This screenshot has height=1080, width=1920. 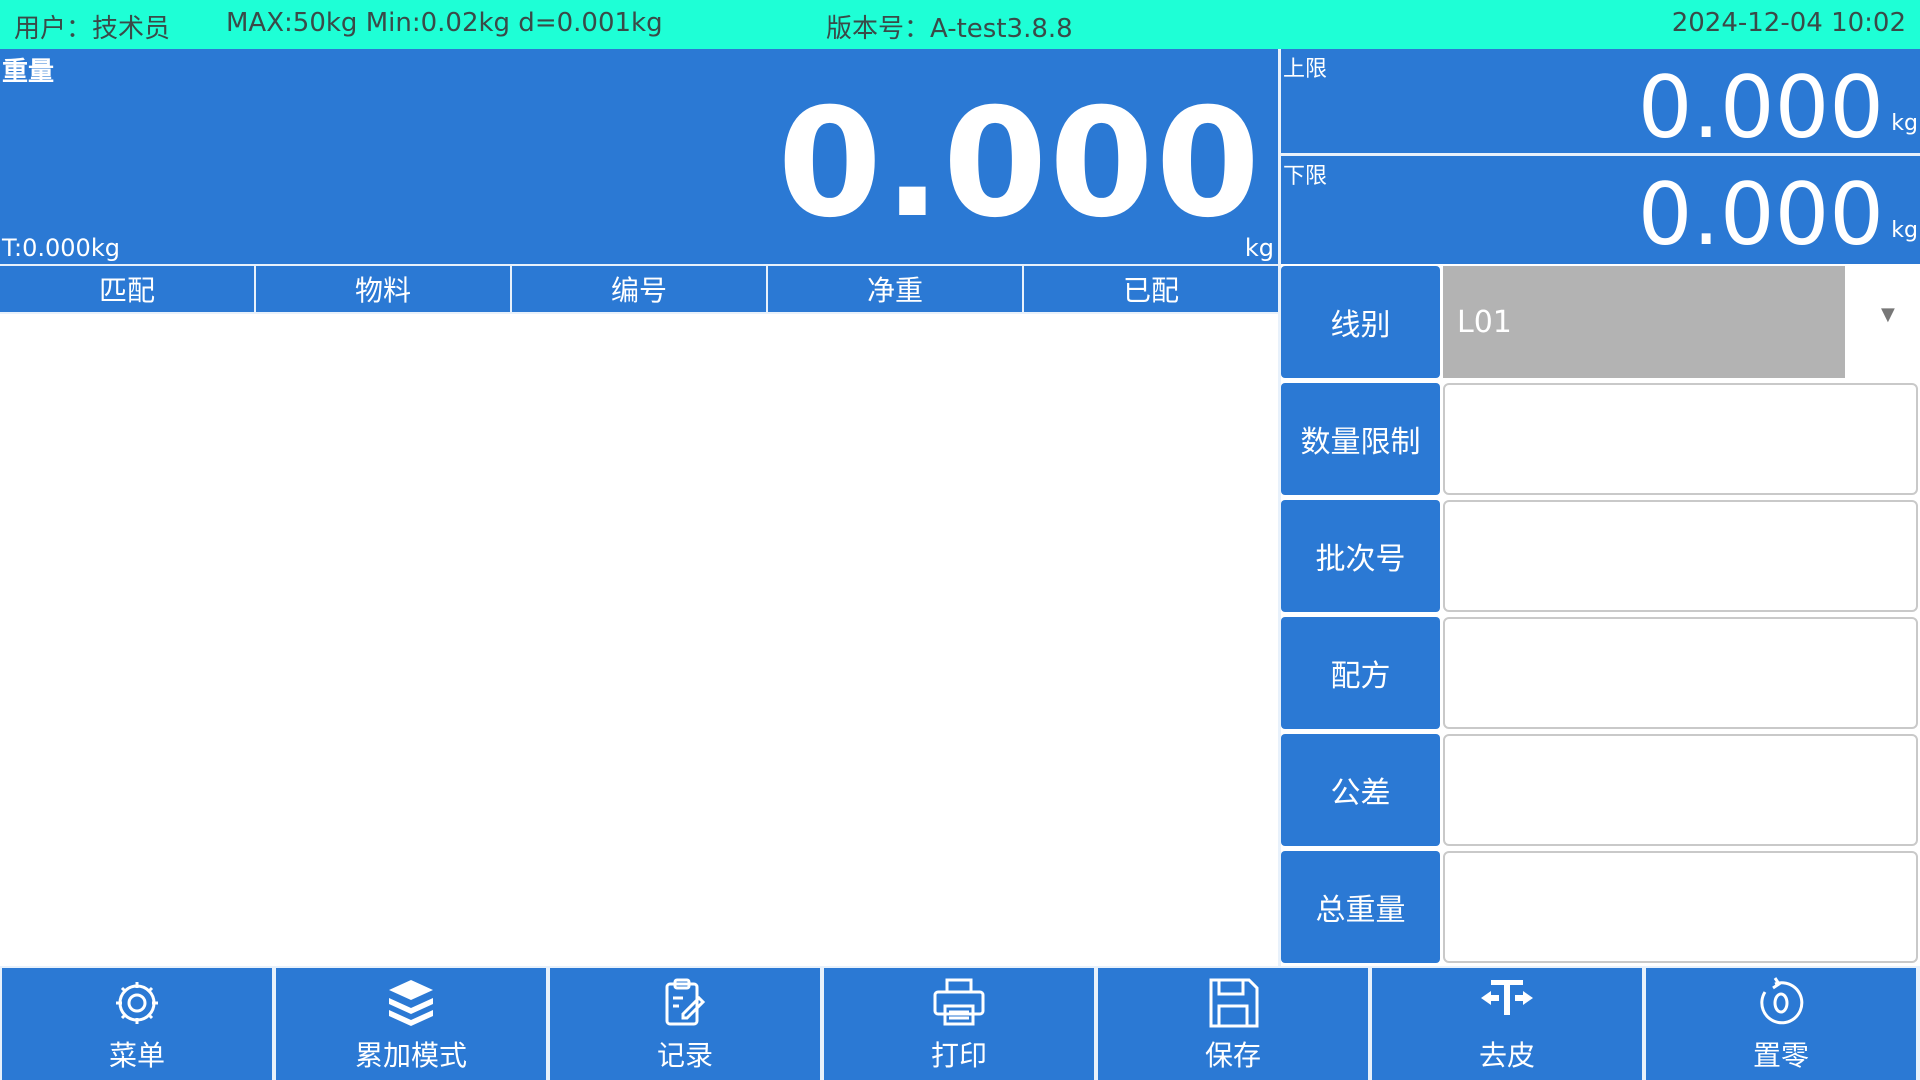 What do you see at coordinates (28, 72) in the screenshot?
I see `weight-label: 重量` at bounding box center [28, 72].